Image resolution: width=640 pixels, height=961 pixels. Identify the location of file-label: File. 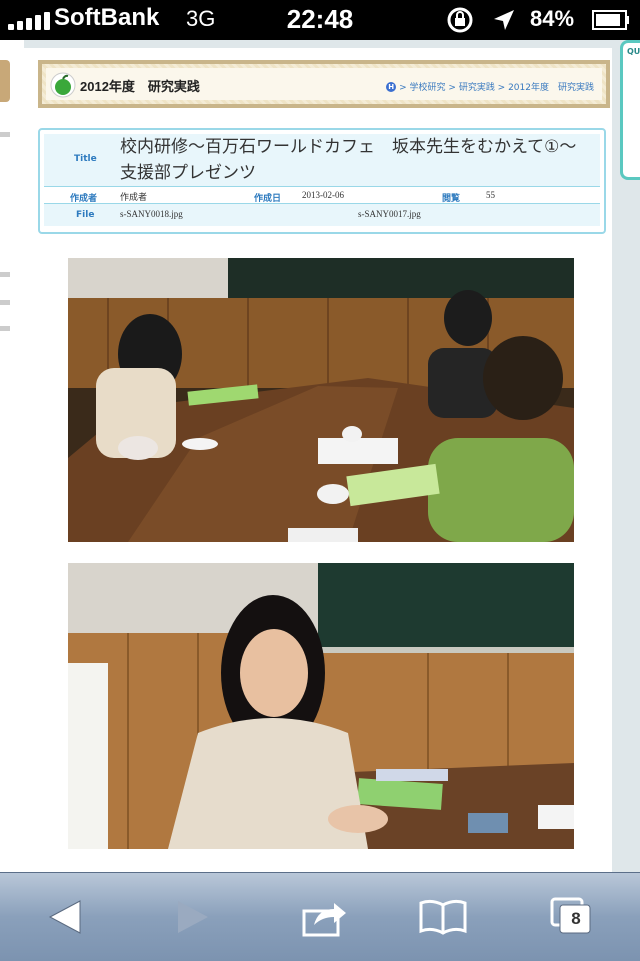
(85, 215).